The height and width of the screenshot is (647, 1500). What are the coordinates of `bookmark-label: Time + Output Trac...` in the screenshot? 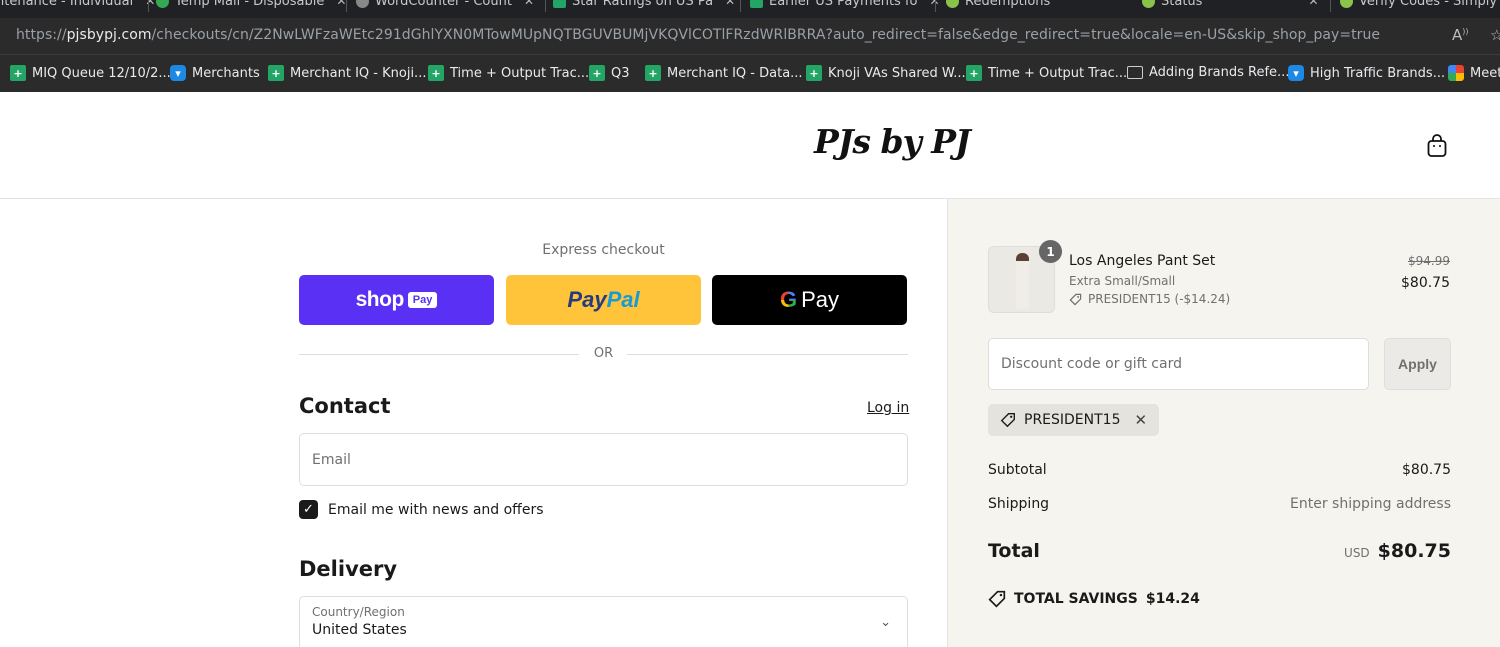 It's located at (520, 73).